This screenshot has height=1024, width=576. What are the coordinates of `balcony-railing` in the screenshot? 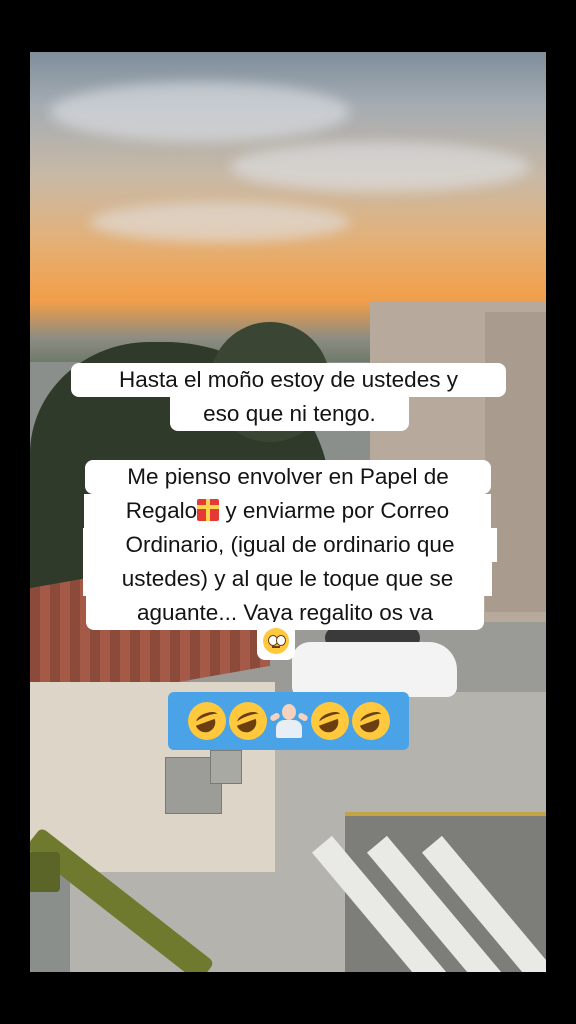 It's located at (122, 899).